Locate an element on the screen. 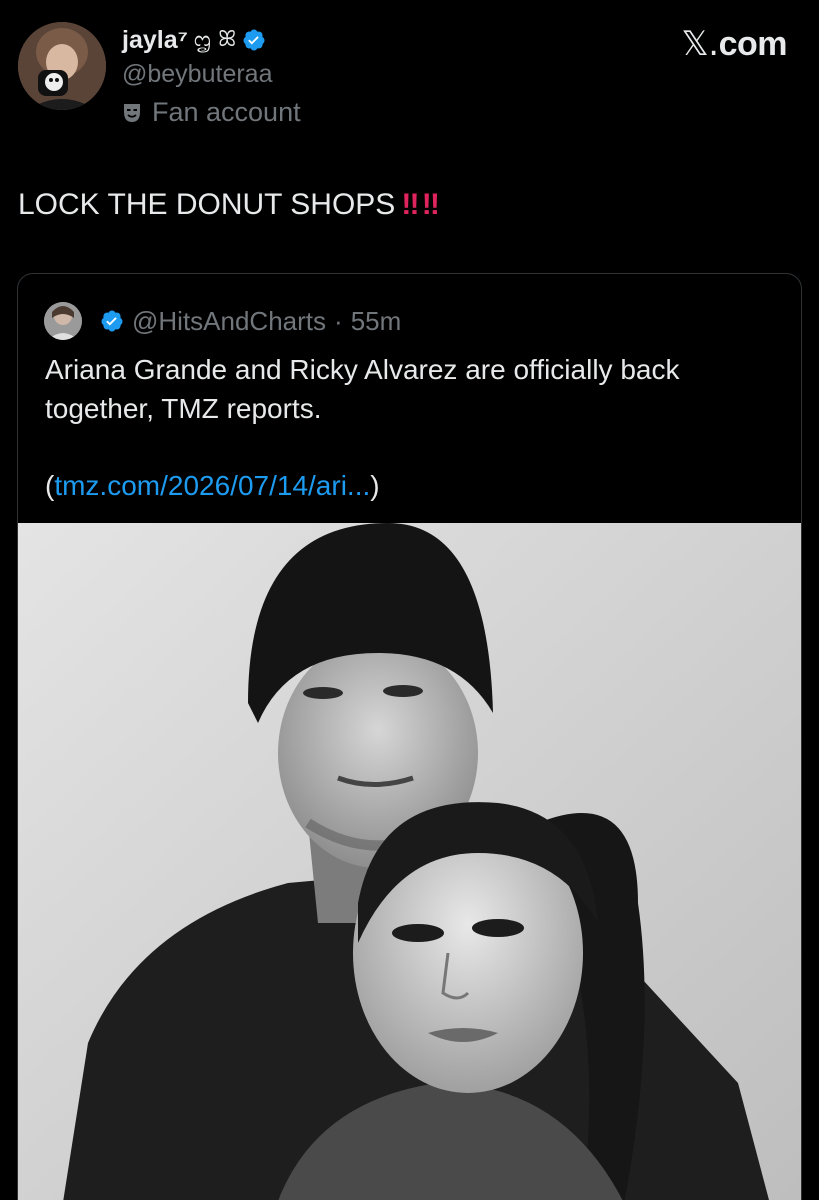 The height and width of the screenshot is (1200, 819). quoted-link-line: (tmz.com/2026/07/14/ari...) is located at coordinates (212, 486).